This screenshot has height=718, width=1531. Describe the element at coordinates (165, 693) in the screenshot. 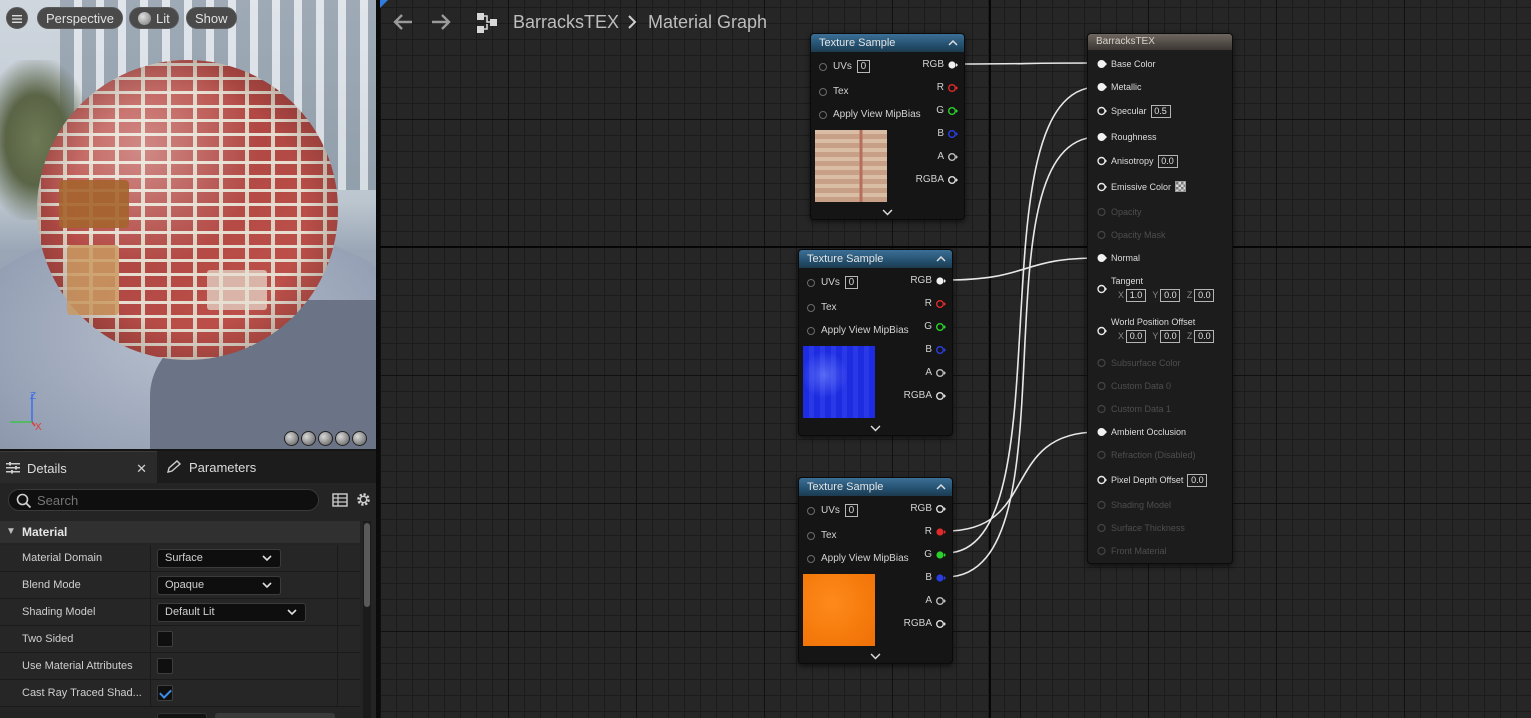

I see `cast-ray-traced-shadows-checkbox` at that location.